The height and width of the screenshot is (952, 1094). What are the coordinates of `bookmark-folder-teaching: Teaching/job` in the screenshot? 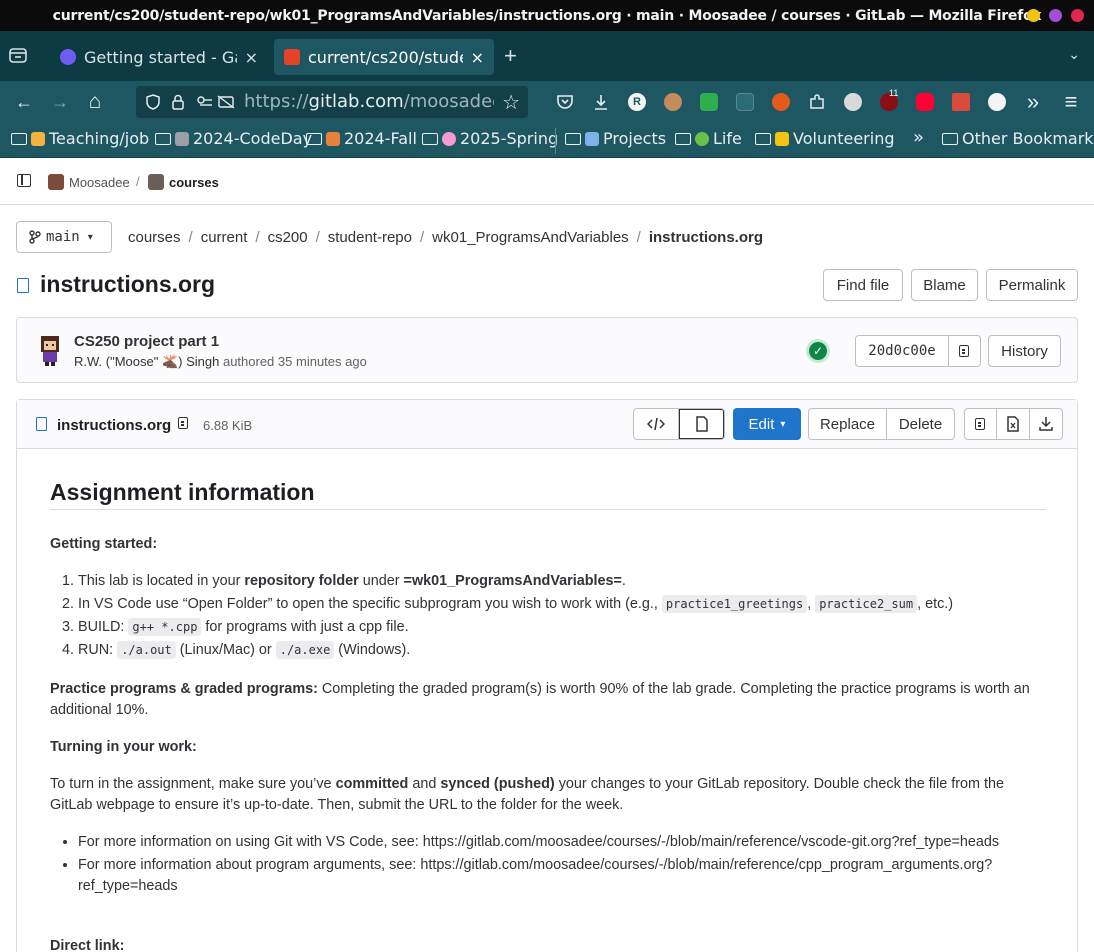 It's located at (80, 138).